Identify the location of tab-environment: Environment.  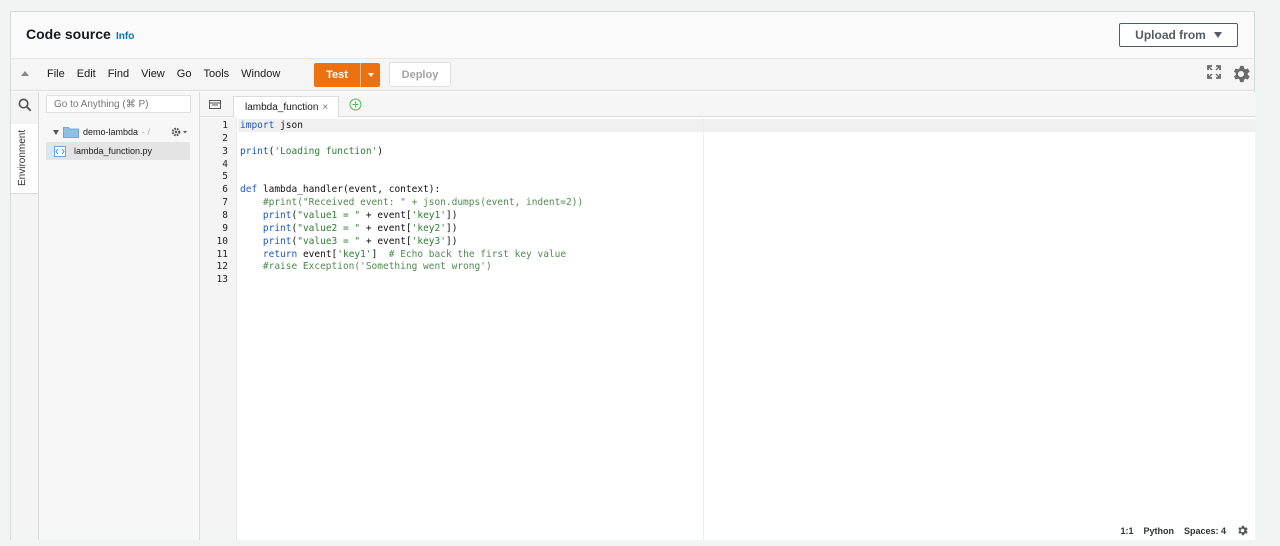
(24, 159).